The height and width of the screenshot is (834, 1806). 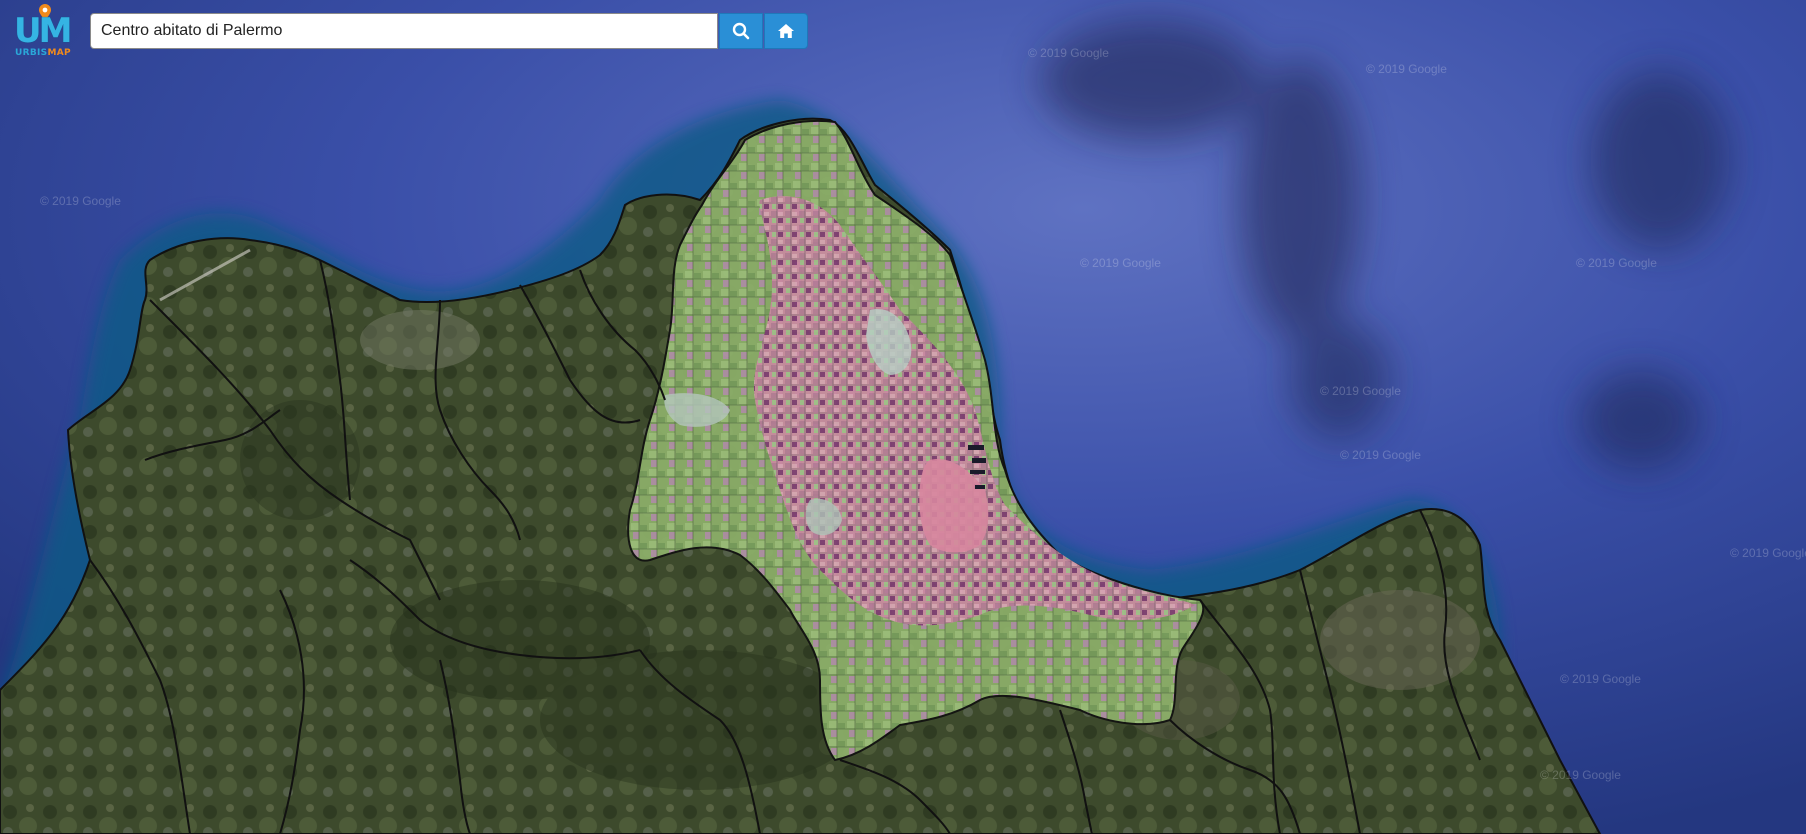 I want to click on logo-wordmark-urbis: URBIS, so click(x=31, y=53).